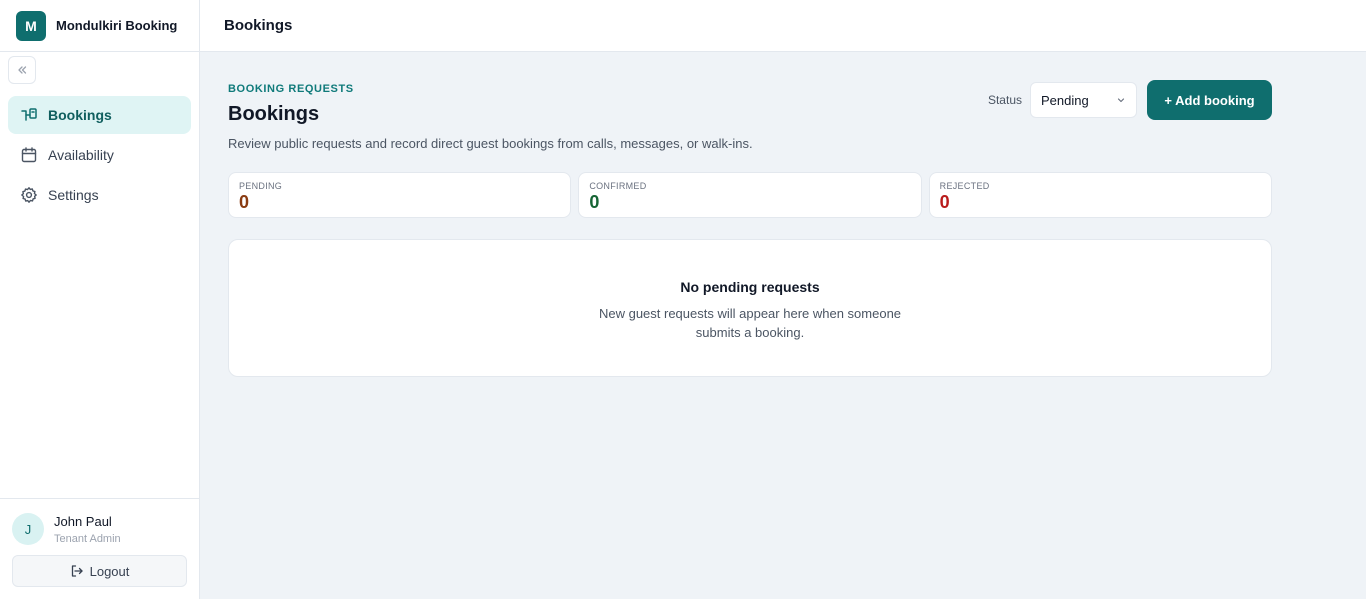  Describe the element at coordinates (29, 195) in the screenshot. I see `gear-icon` at that location.